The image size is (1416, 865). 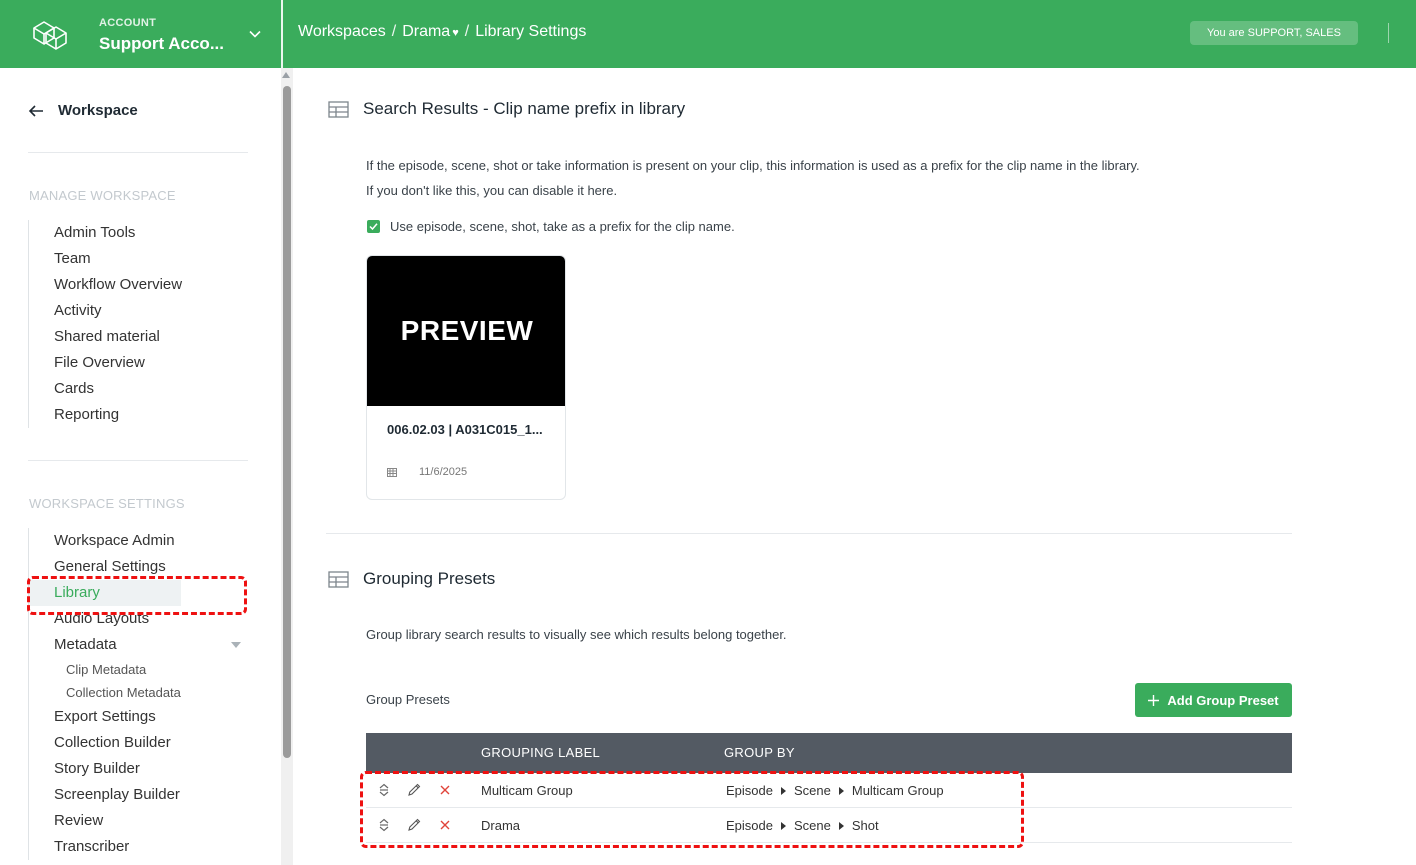 What do you see at coordinates (430, 32) in the screenshot?
I see `breadcrumb-drama: Drama ♥` at bounding box center [430, 32].